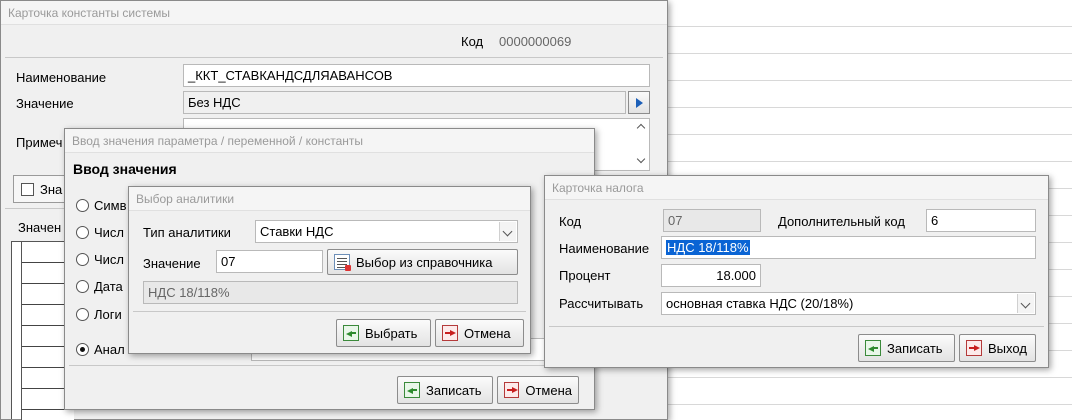 This screenshot has width=1072, height=420. What do you see at coordinates (329, 199) in the screenshot?
I see `analytics-dialog-title: Выбор аналитики` at bounding box center [329, 199].